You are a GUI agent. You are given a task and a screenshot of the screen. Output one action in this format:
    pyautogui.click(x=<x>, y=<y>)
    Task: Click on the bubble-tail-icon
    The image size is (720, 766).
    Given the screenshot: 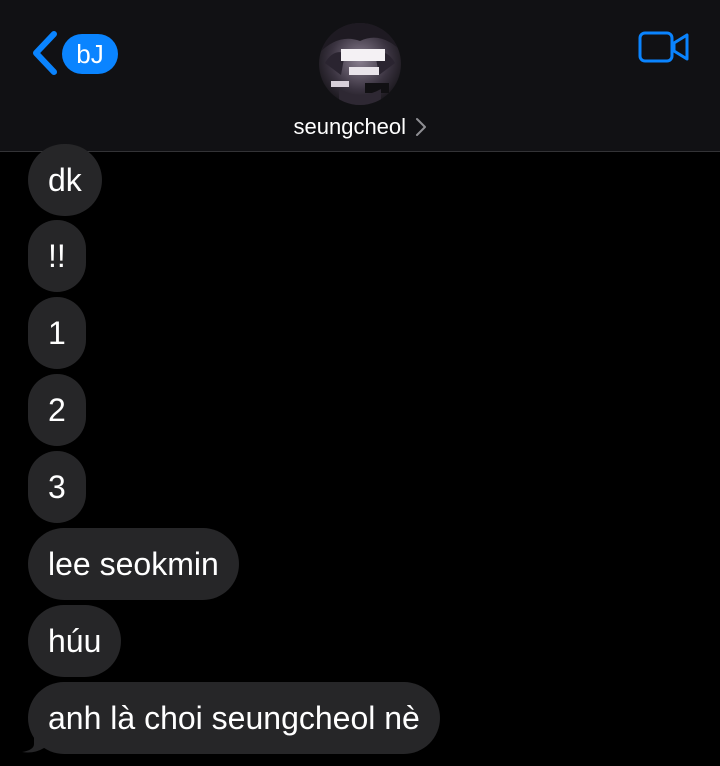 What is the action you would take?
    pyautogui.click(x=33, y=741)
    